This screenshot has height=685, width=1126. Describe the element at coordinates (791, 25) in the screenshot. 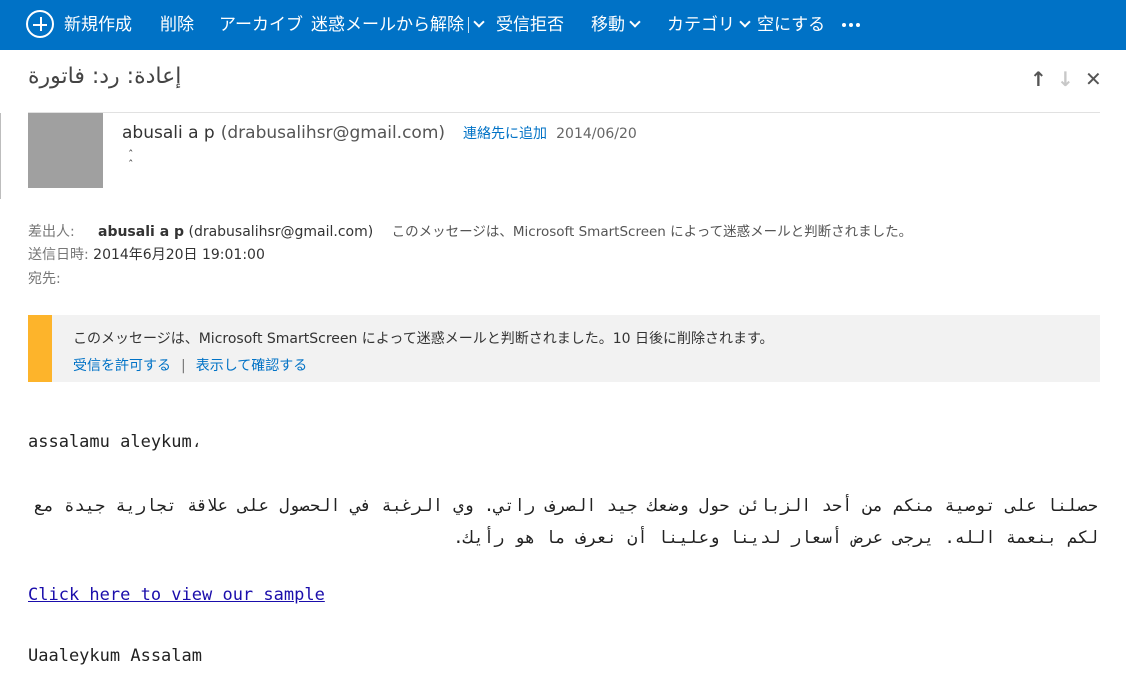

I see `empty-button: 空にする` at that location.